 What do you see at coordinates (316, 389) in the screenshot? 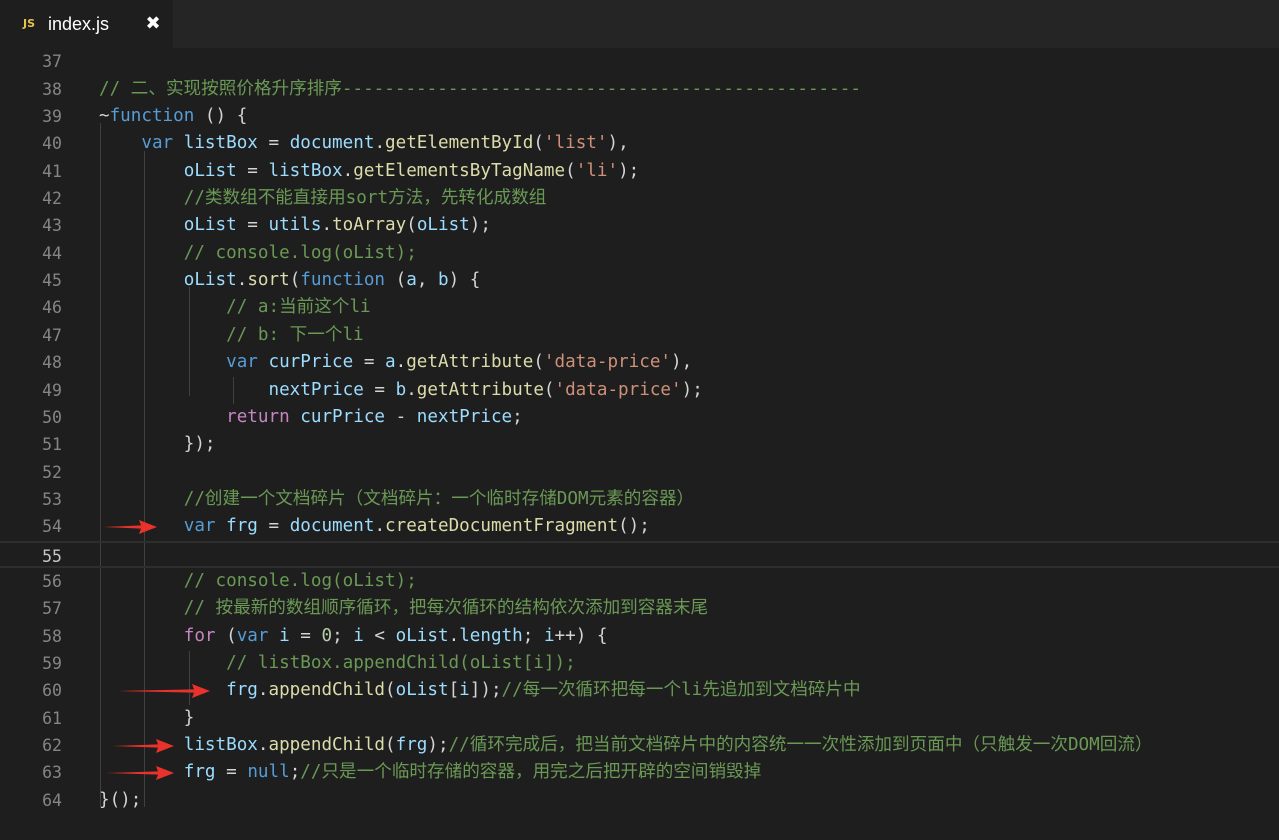
I see `code-token: nextPrice` at bounding box center [316, 389].